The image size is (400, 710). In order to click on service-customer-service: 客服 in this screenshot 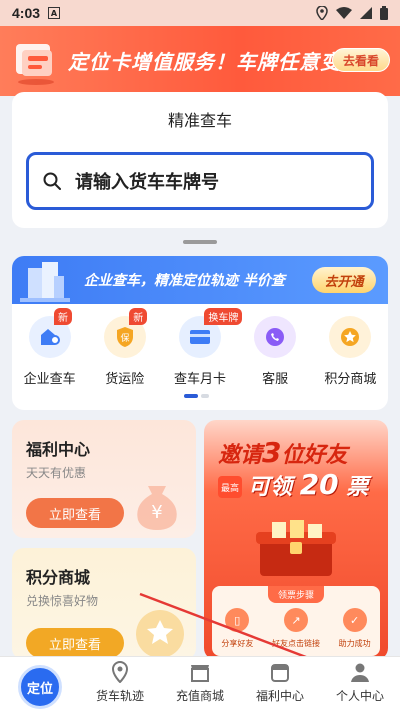, I will do `click(275, 351)`.